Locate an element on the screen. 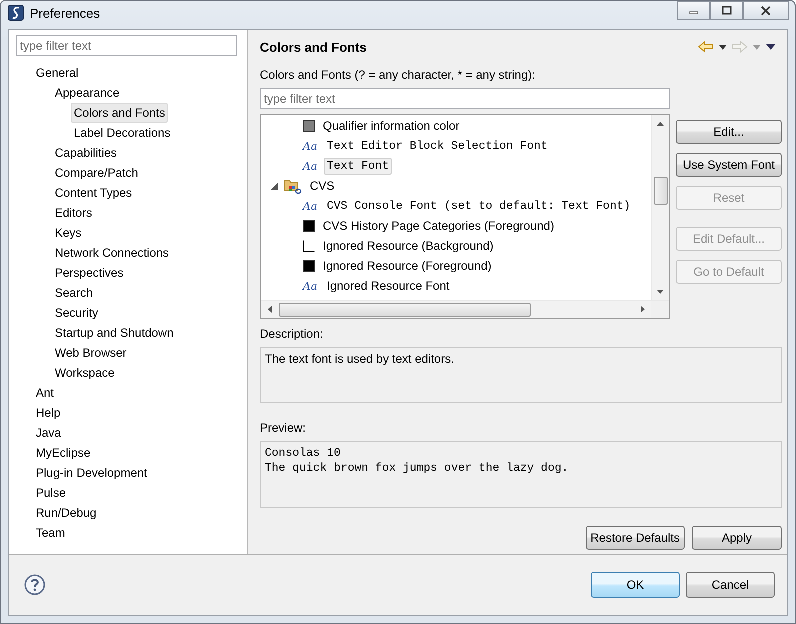 This screenshot has height=624, width=796. tree-item: Appearance is located at coordinates (87, 93).